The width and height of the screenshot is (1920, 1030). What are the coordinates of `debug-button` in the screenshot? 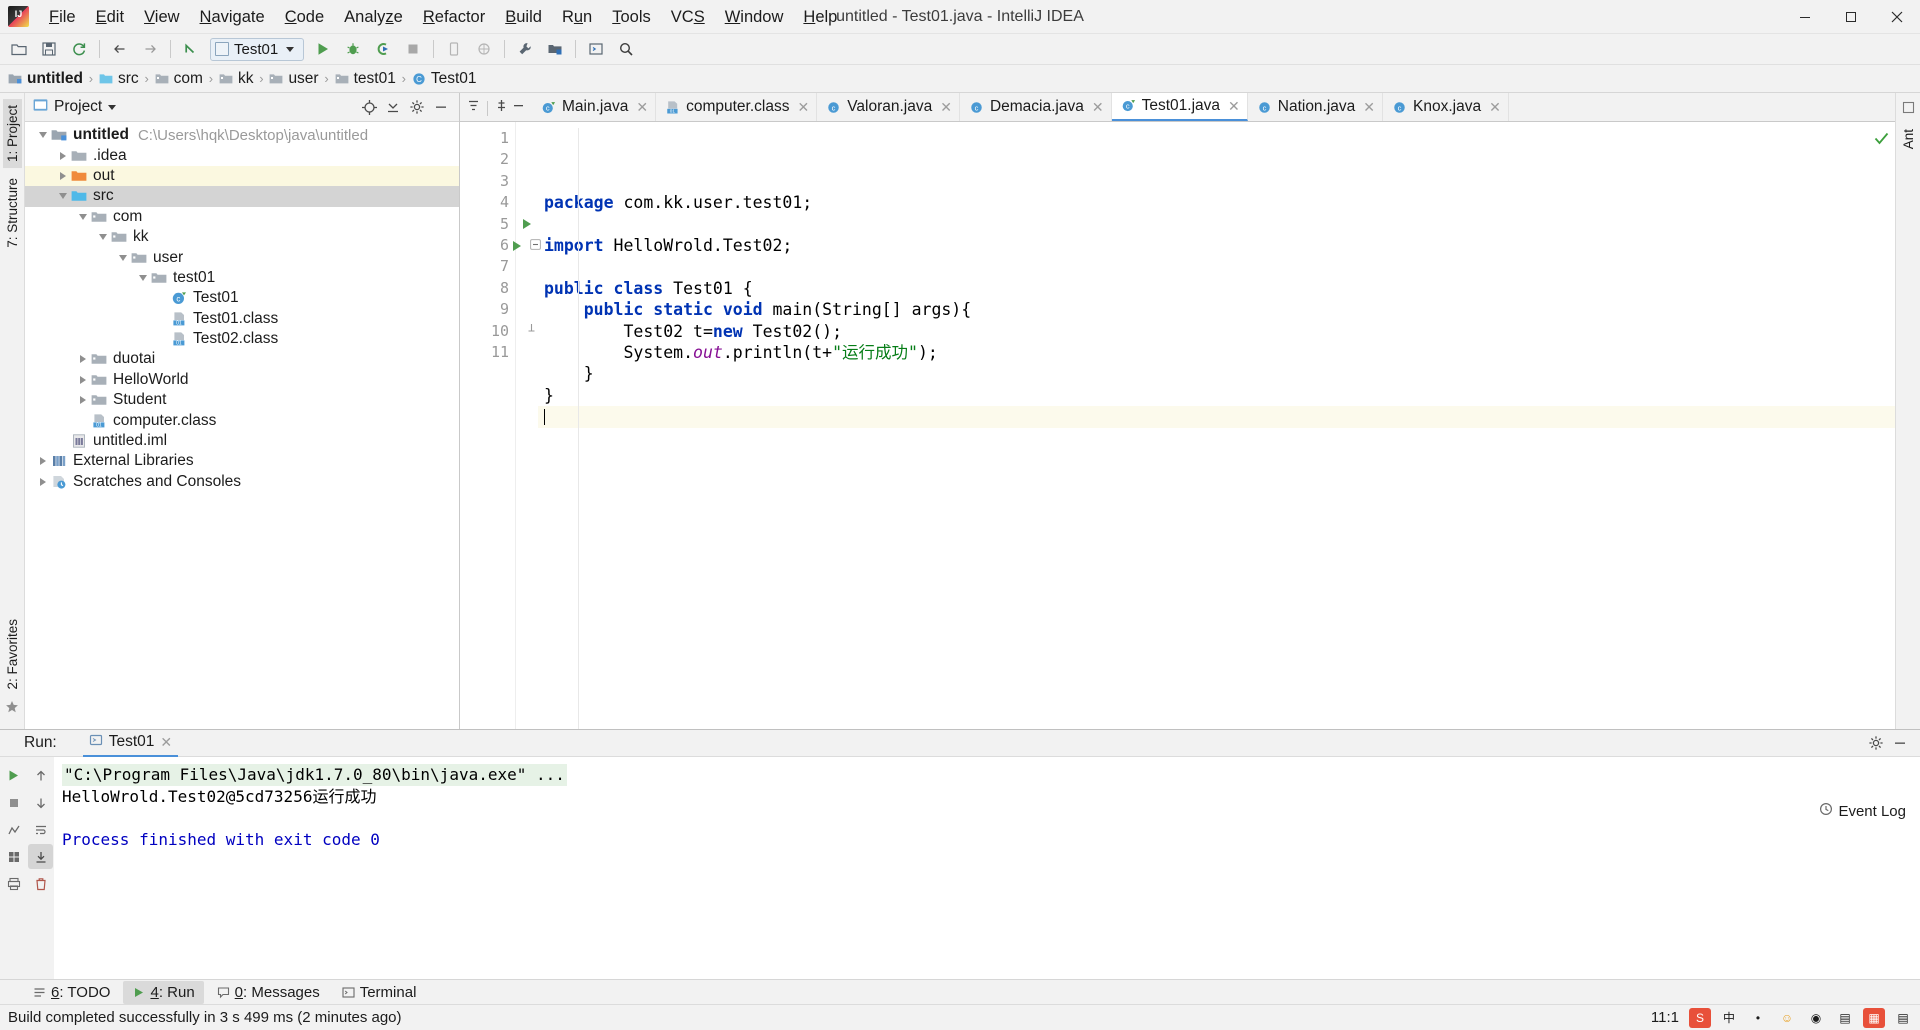 It's located at (353, 49).